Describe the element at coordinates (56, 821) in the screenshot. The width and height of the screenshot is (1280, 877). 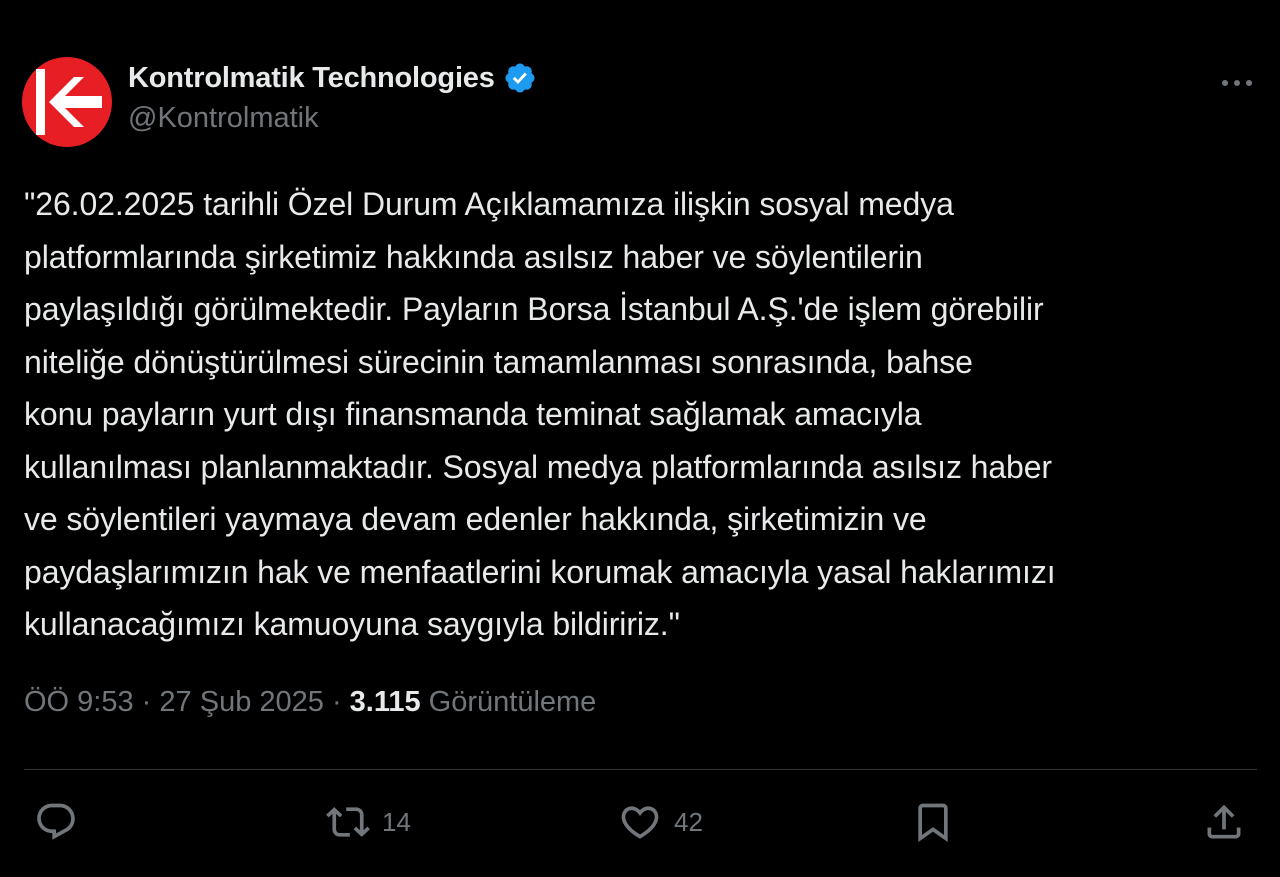
I see `reply-icon` at that location.